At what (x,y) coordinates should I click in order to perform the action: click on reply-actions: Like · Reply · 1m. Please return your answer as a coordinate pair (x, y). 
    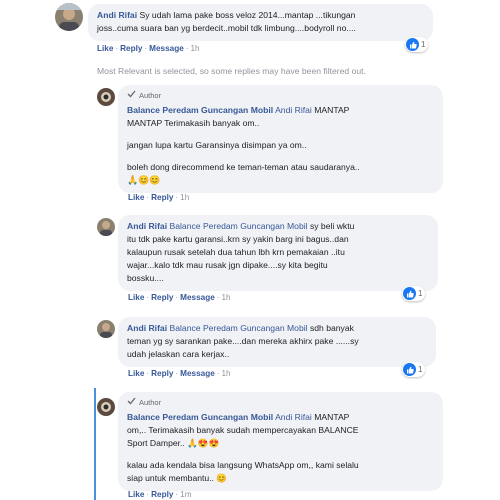
    Looking at the image, I should click on (160, 494).